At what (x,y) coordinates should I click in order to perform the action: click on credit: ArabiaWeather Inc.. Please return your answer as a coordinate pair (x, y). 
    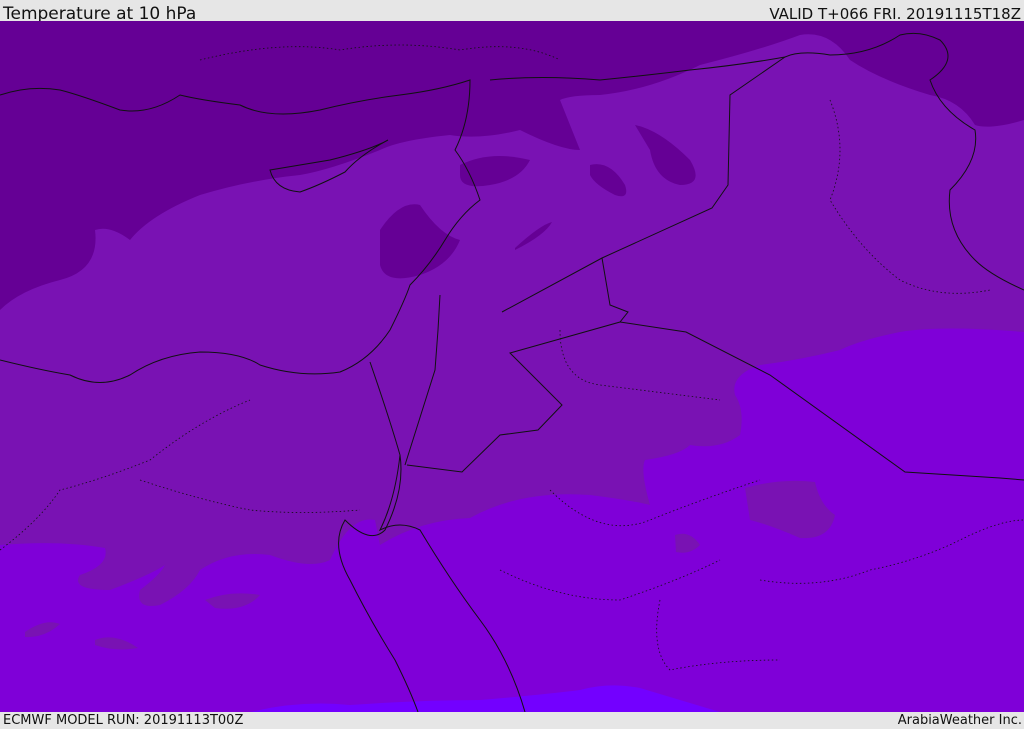
    Looking at the image, I should click on (959, 720).